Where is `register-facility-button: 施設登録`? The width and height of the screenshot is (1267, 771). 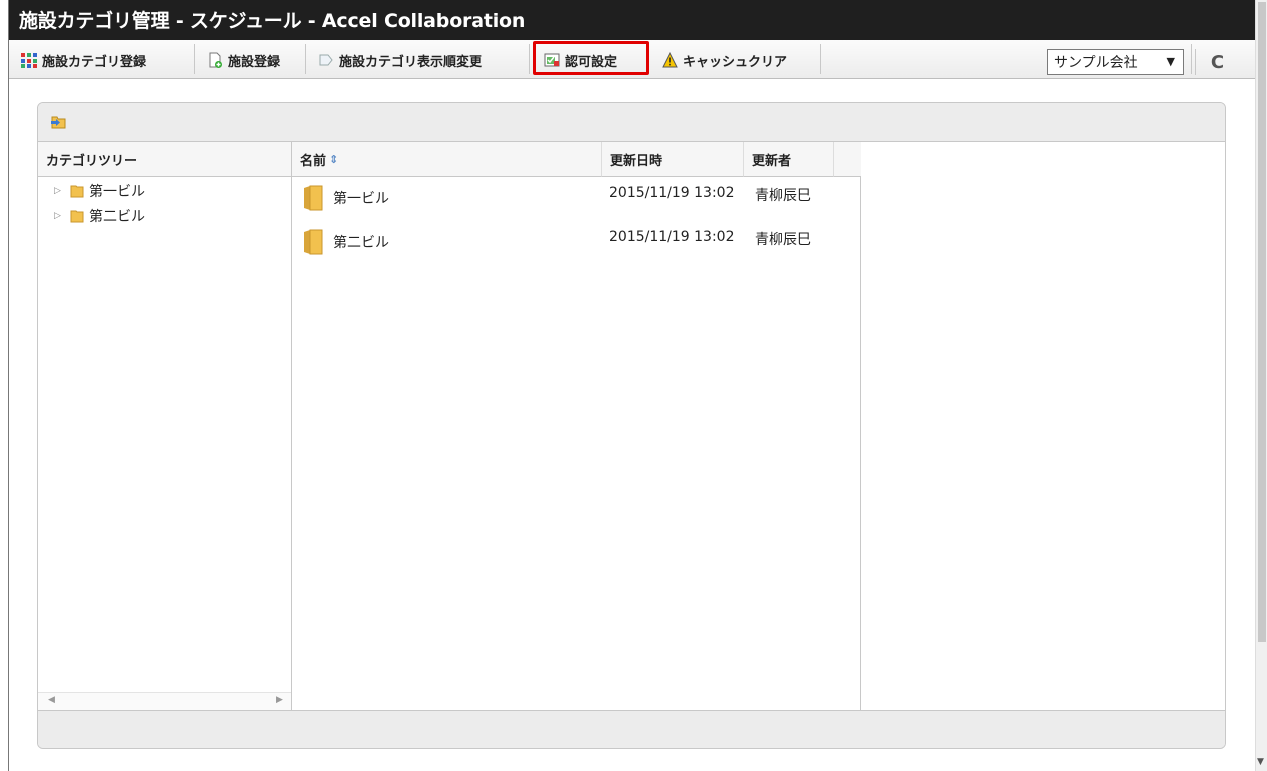 register-facility-button: 施設登録 is located at coordinates (243, 60).